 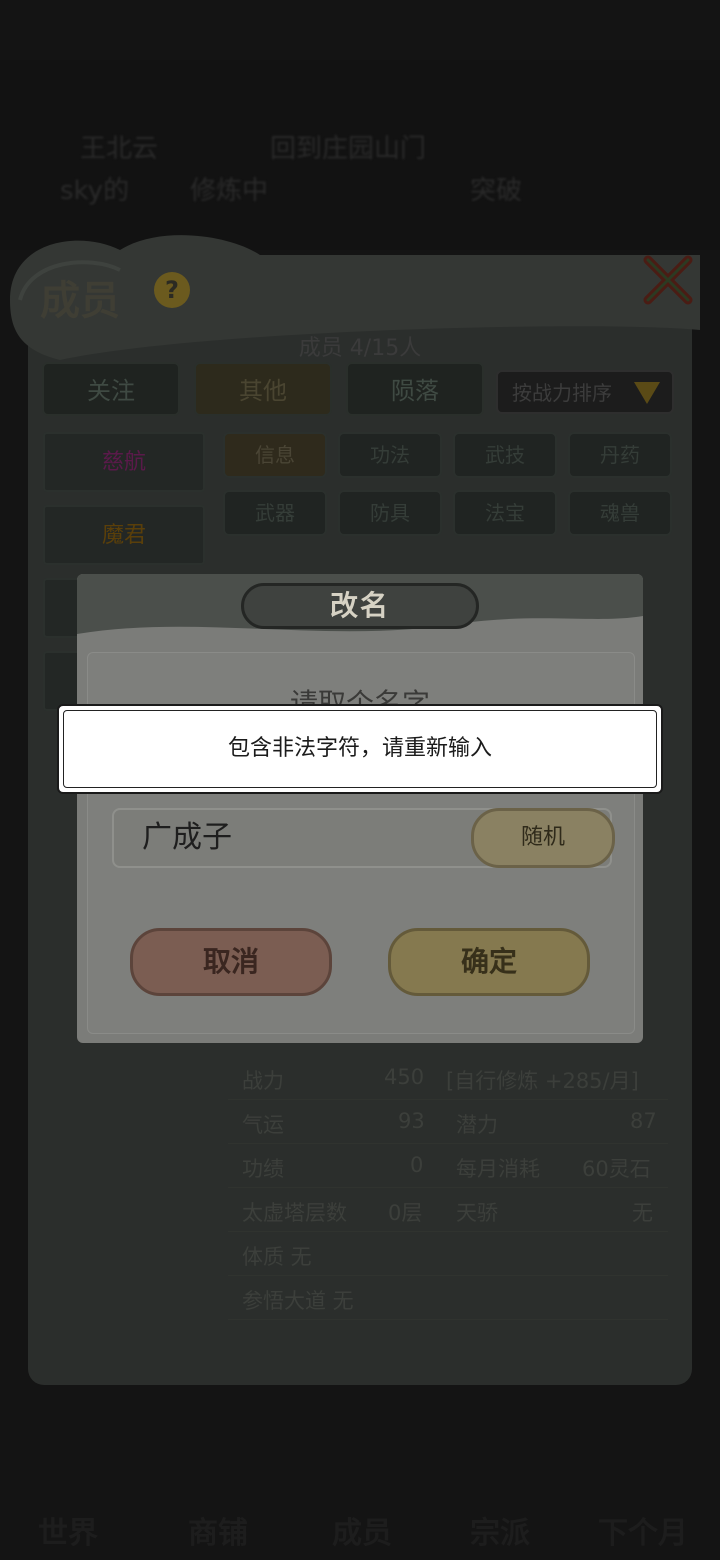 I want to click on subtab-armor: 防具, so click(x=390, y=513).